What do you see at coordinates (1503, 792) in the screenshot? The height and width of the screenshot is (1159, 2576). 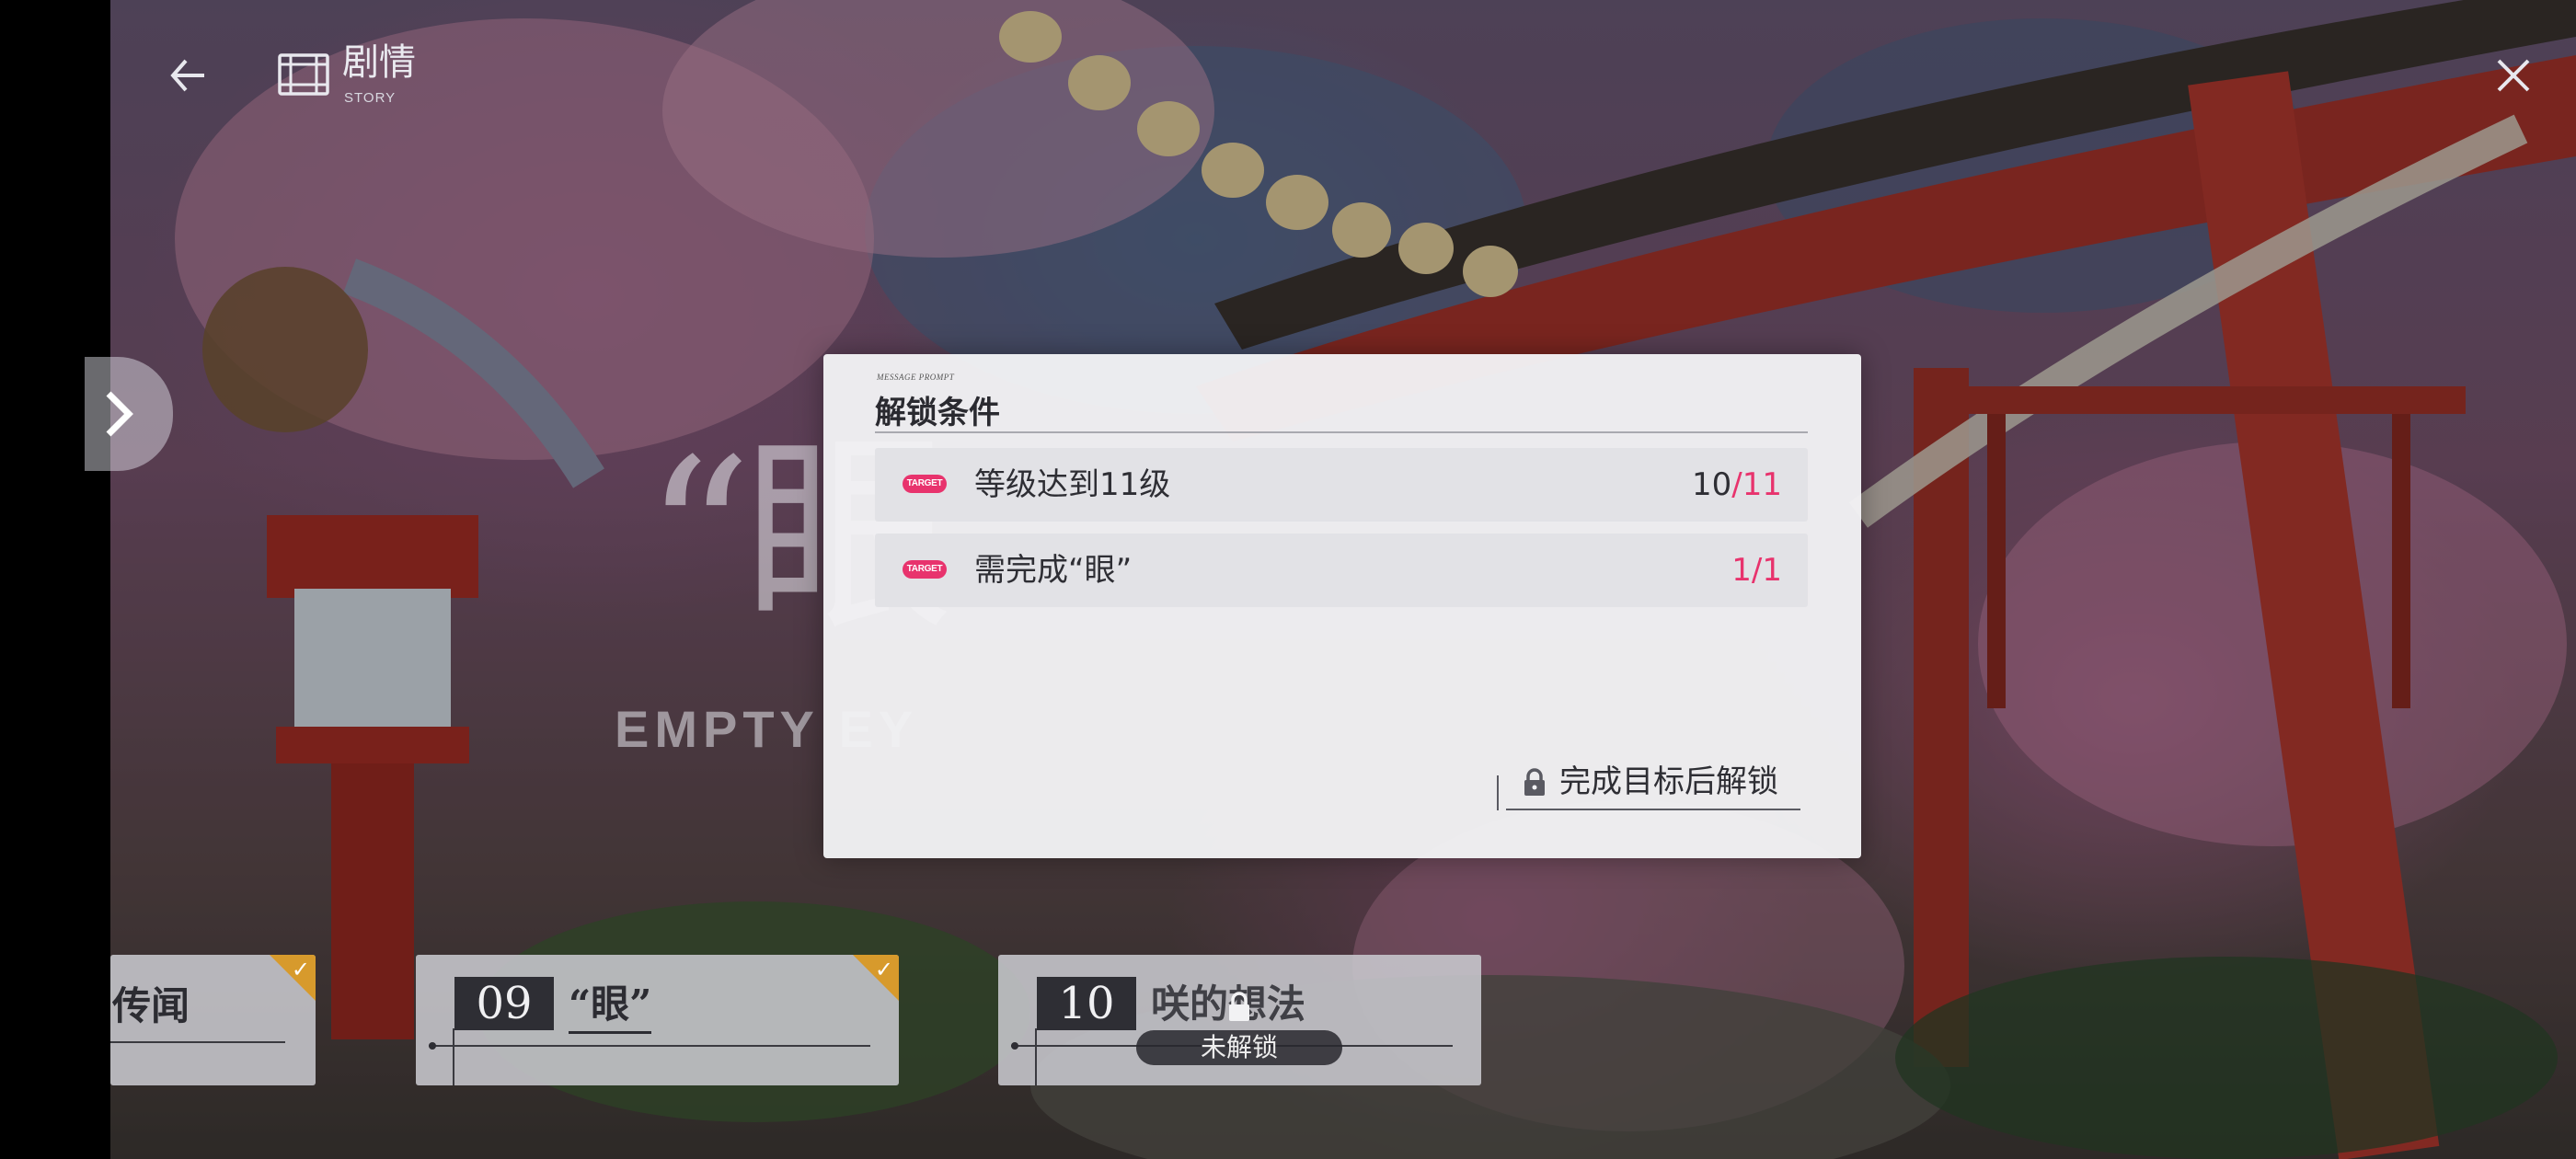 I see `hint-bracket` at bounding box center [1503, 792].